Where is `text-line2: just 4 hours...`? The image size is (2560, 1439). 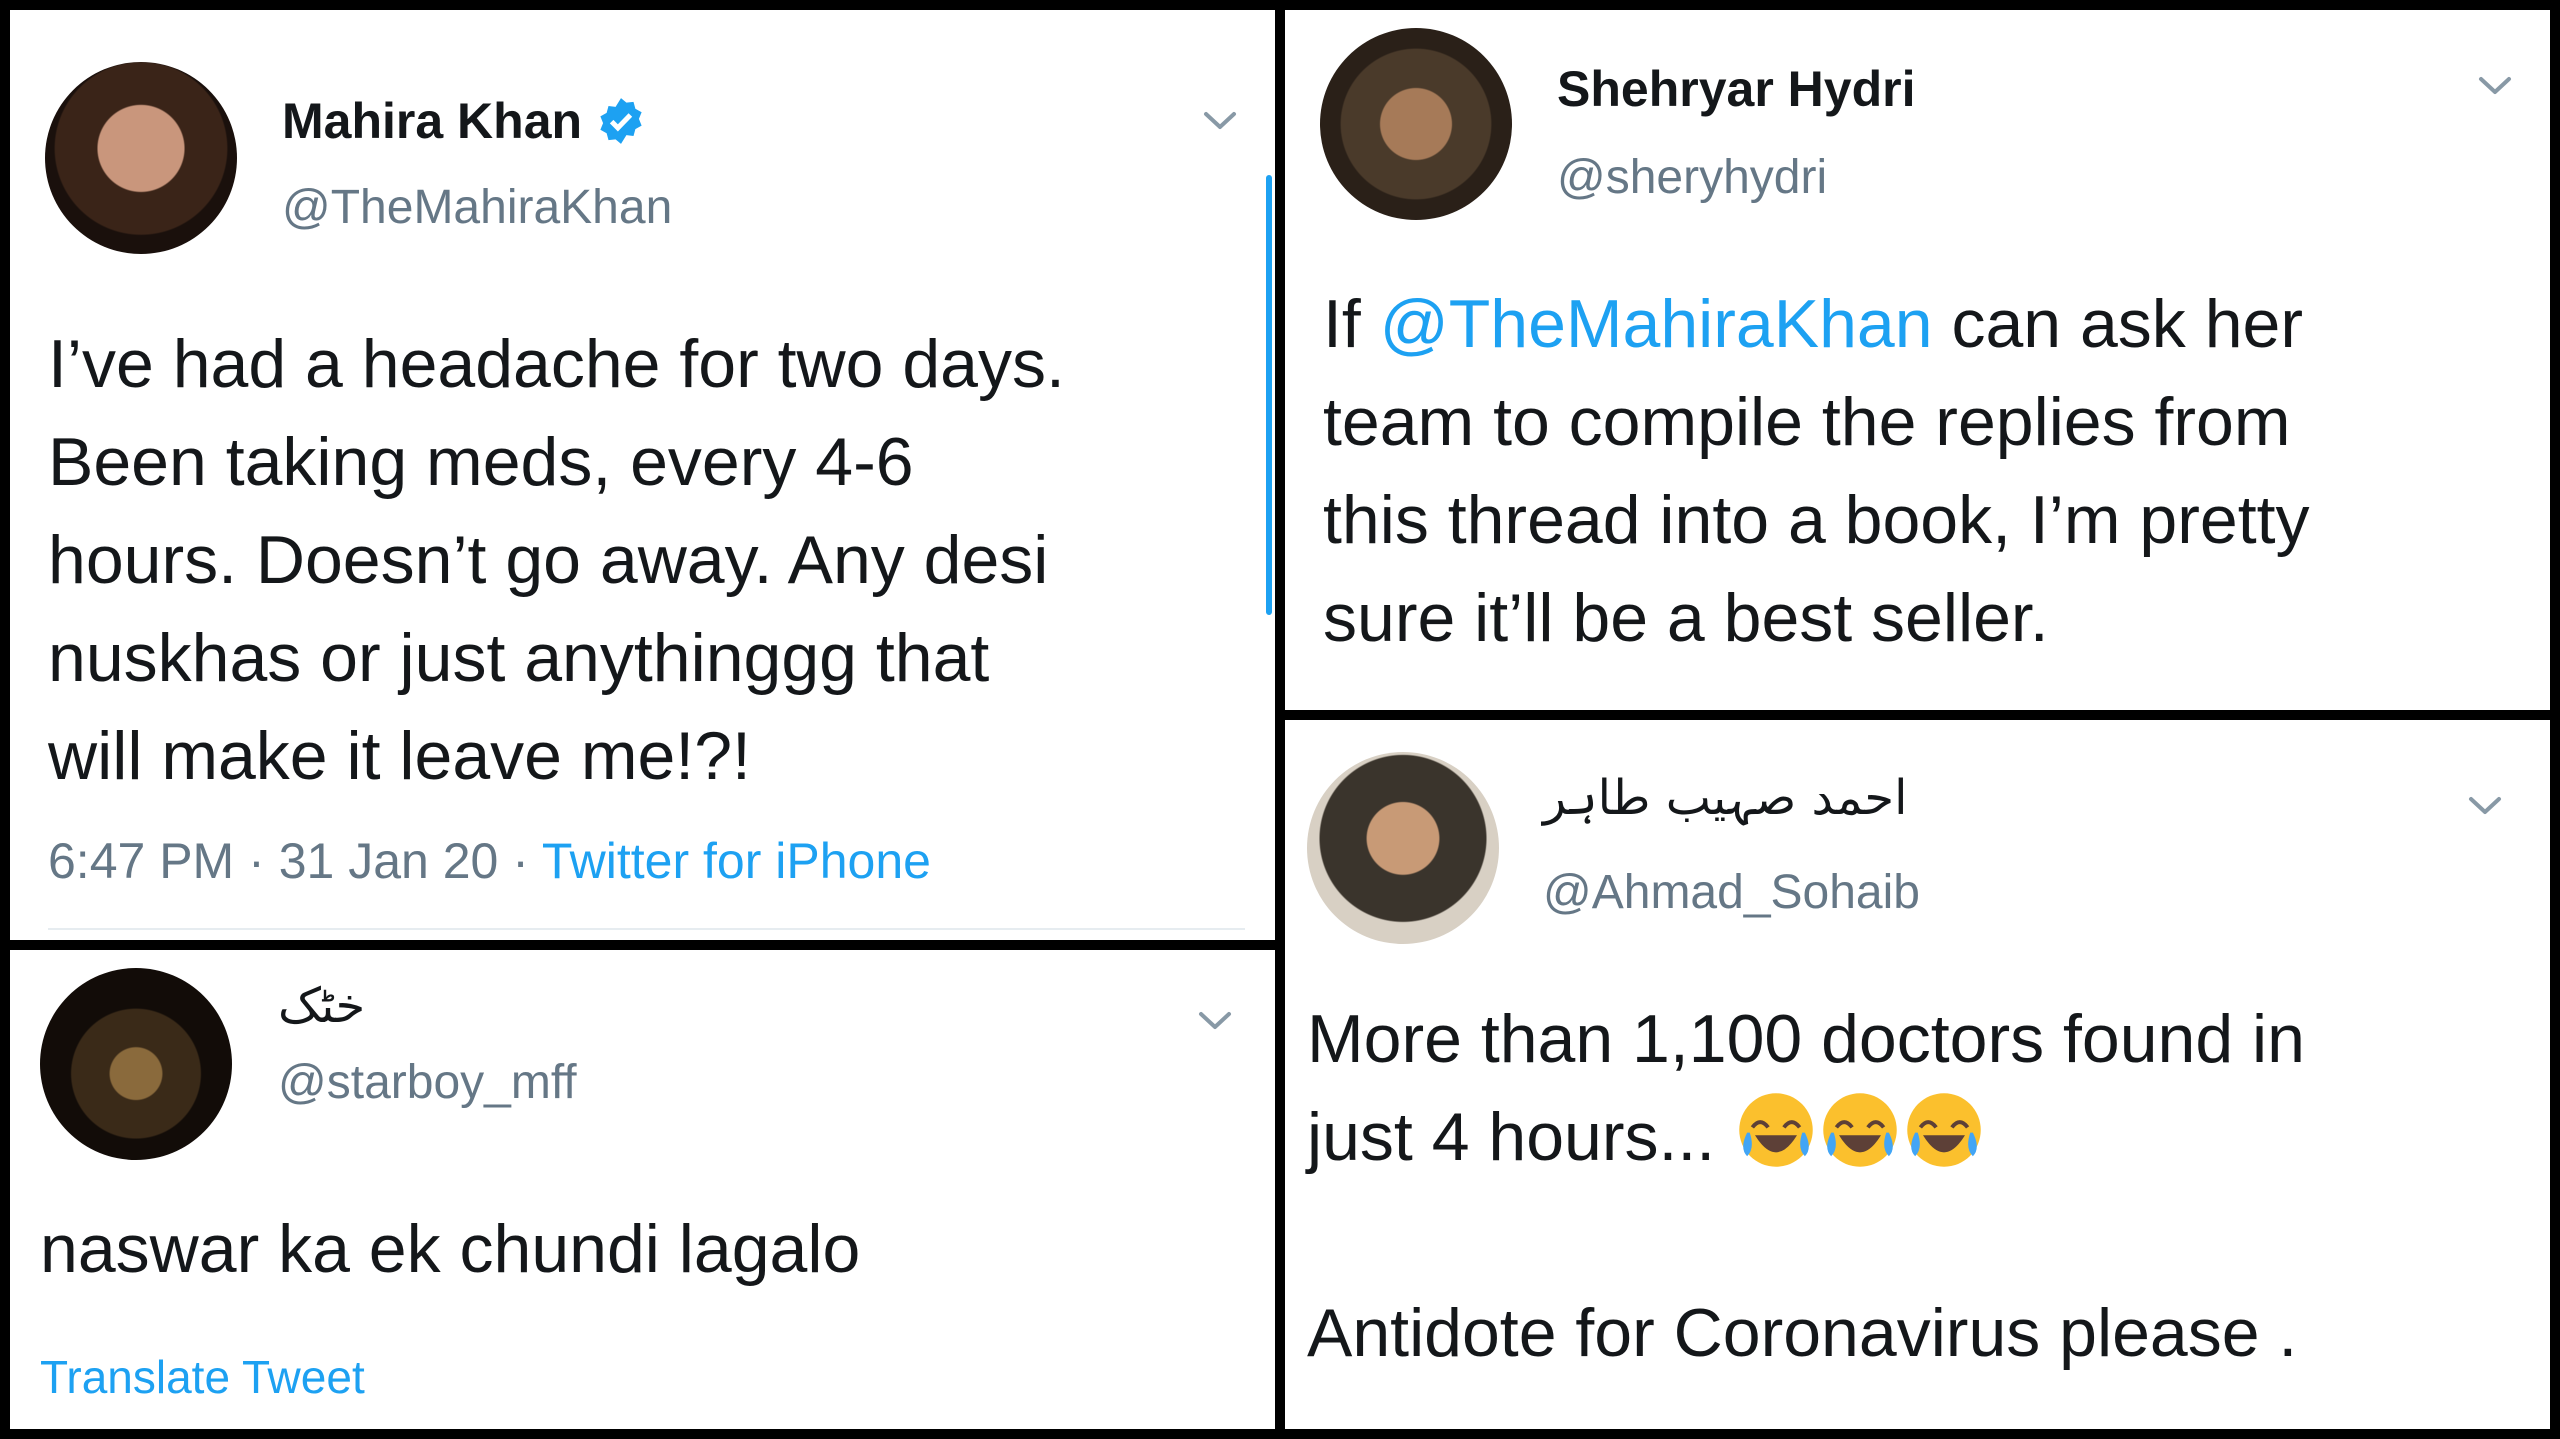 text-line2: just 4 hours... is located at coordinates (1511, 1137).